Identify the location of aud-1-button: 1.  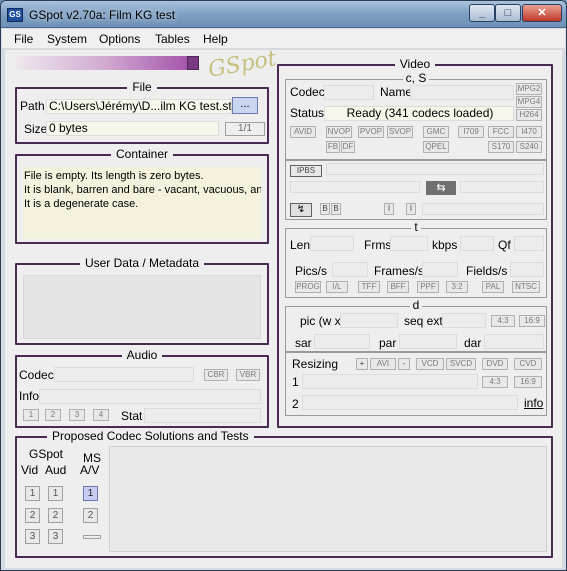
(55, 493).